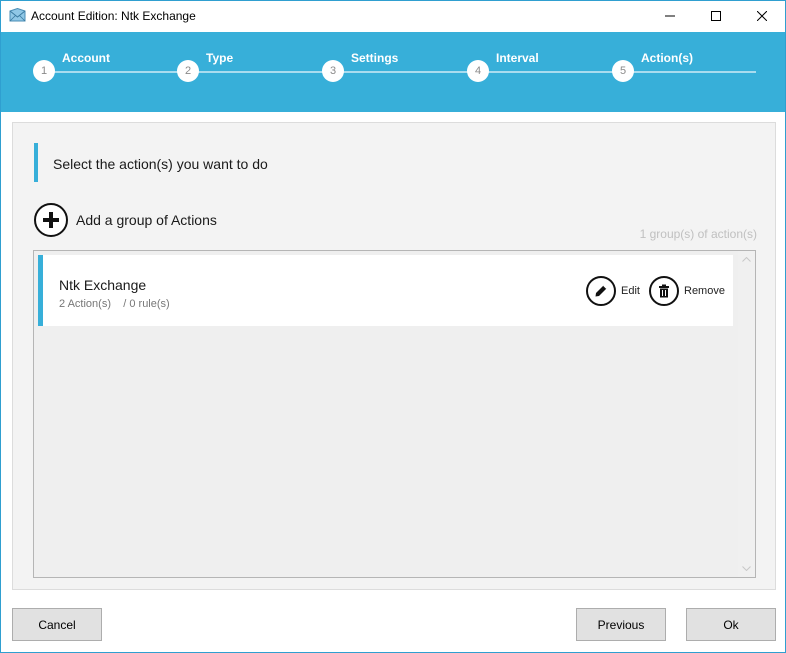 Image resolution: width=786 pixels, height=653 pixels. I want to click on instruction-accent-bar, so click(36, 162).